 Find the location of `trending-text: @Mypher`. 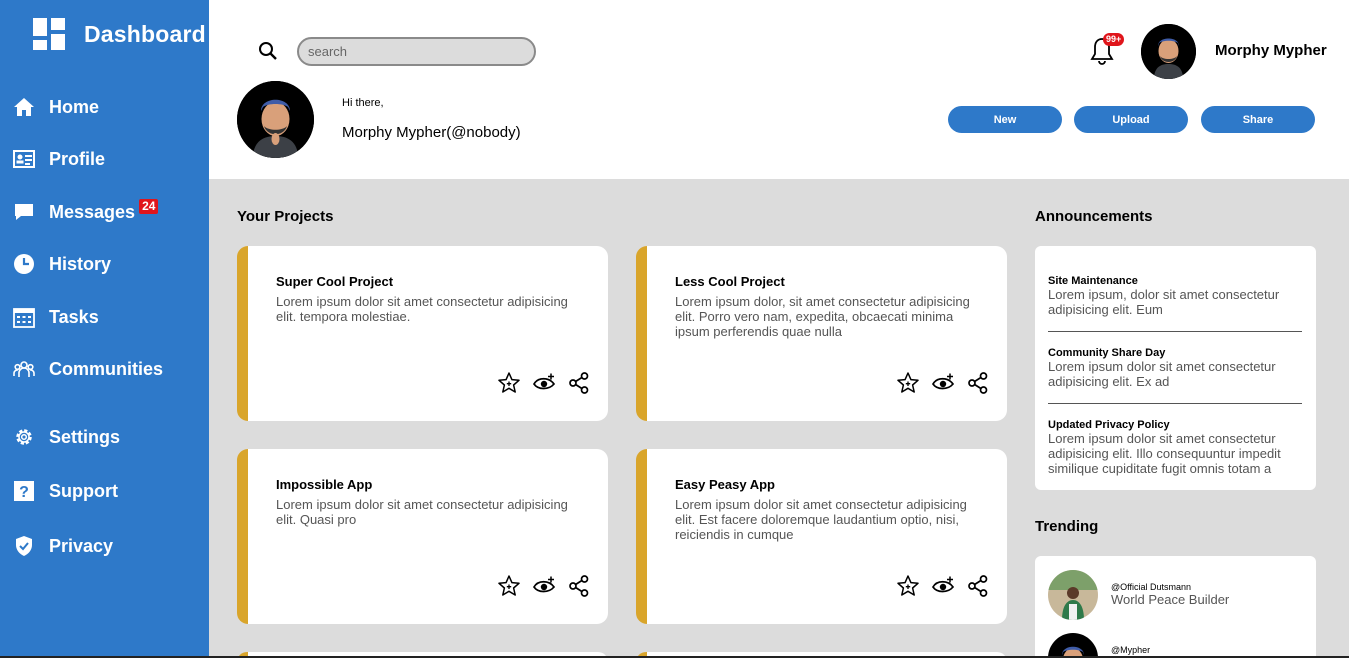

trending-text: @Mypher is located at coordinates (1130, 644).